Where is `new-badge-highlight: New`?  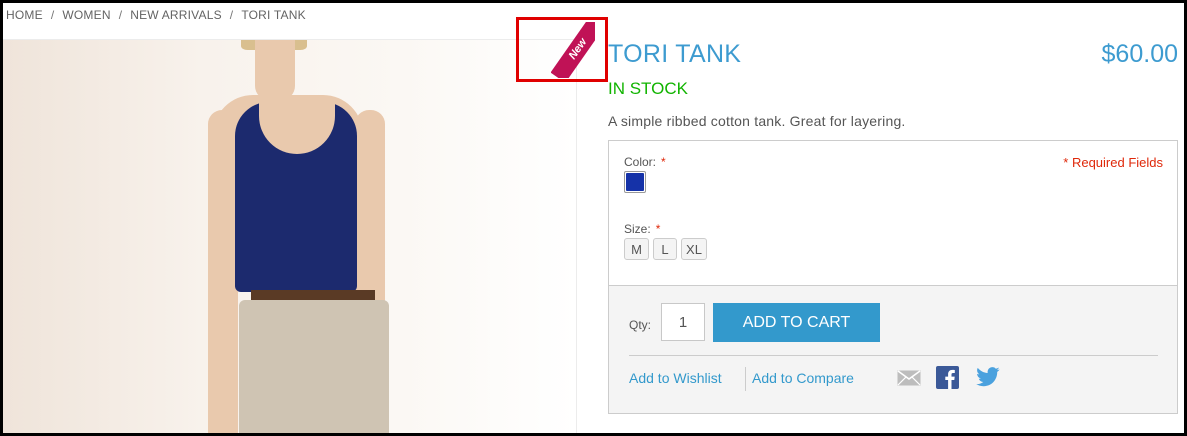 new-badge-highlight: New is located at coordinates (562, 49).